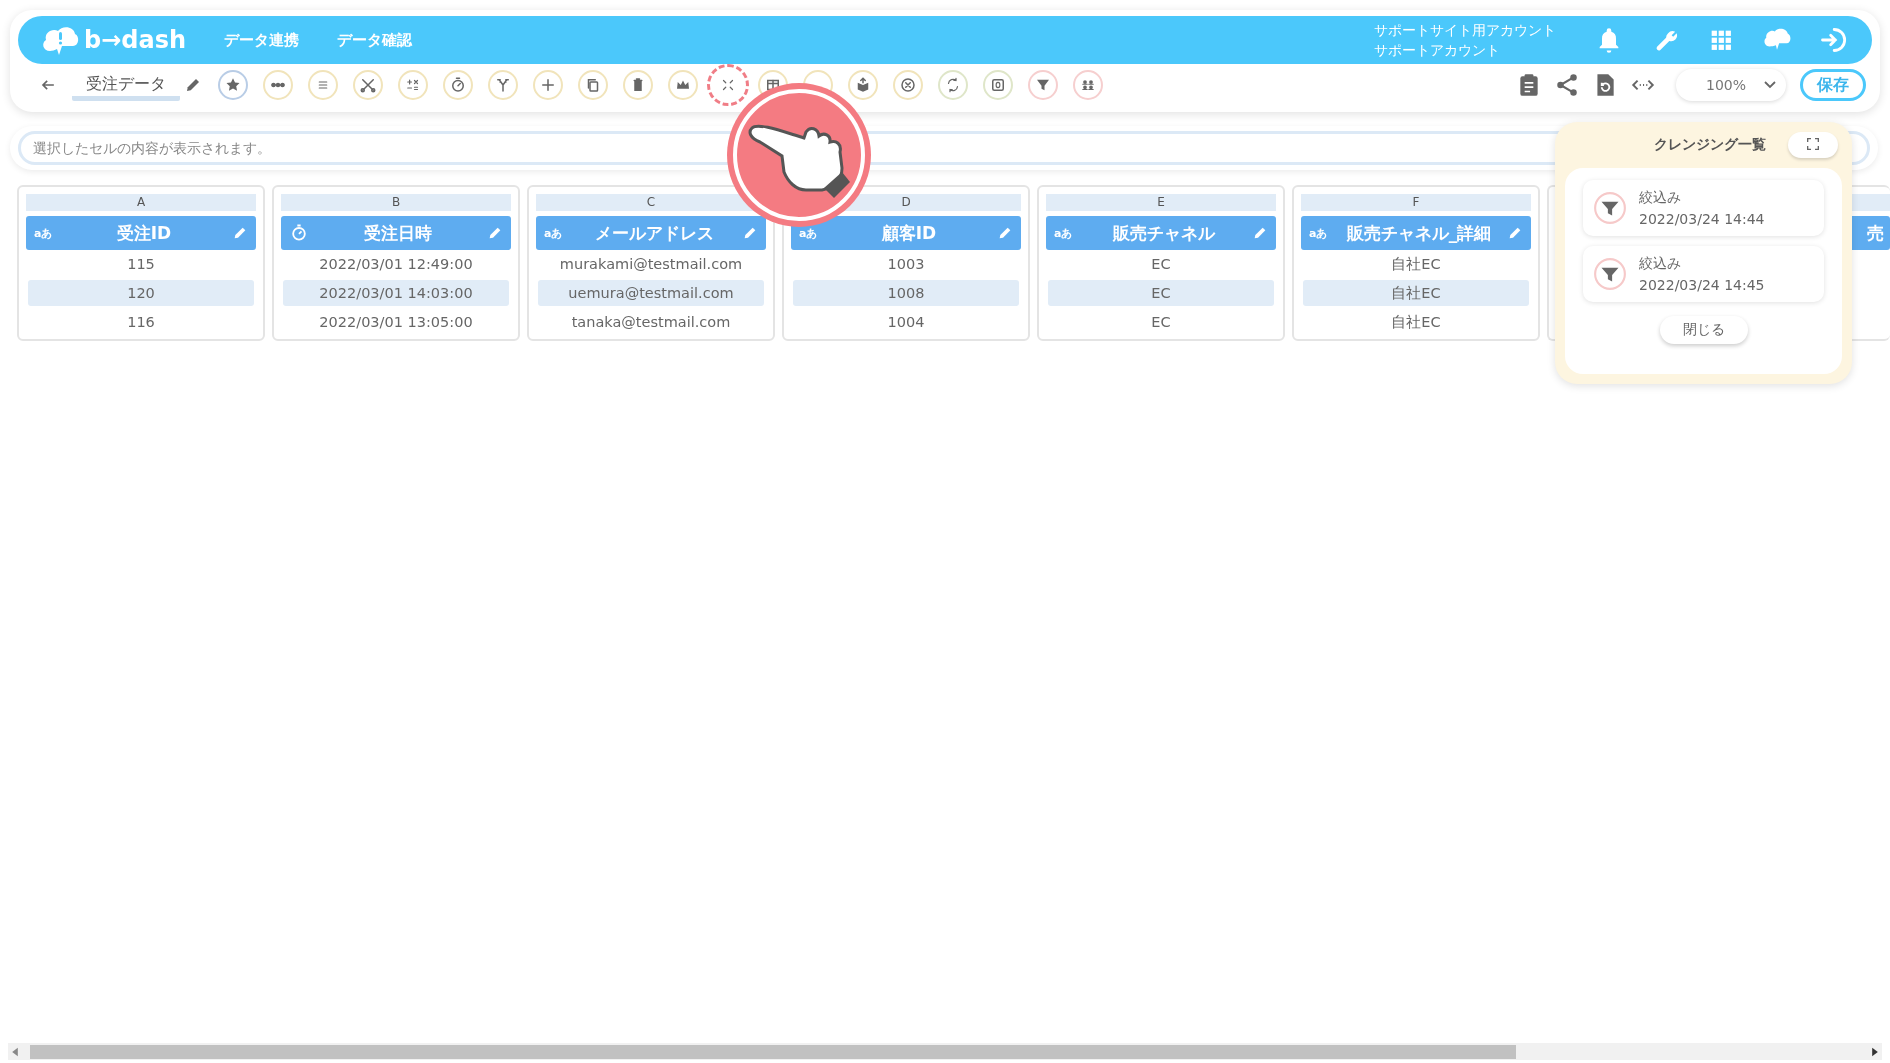 This screenshot has height=1063, width=1890. Describe the element at coordinates (1437, 50) in the screenshot. I see `account-name: サポートアカウント` at that location.